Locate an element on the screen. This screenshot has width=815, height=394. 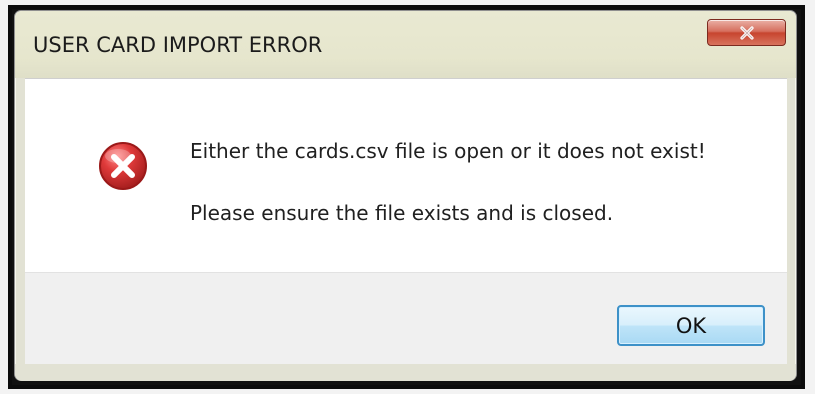
close-button is located at coordinates (746, 32).